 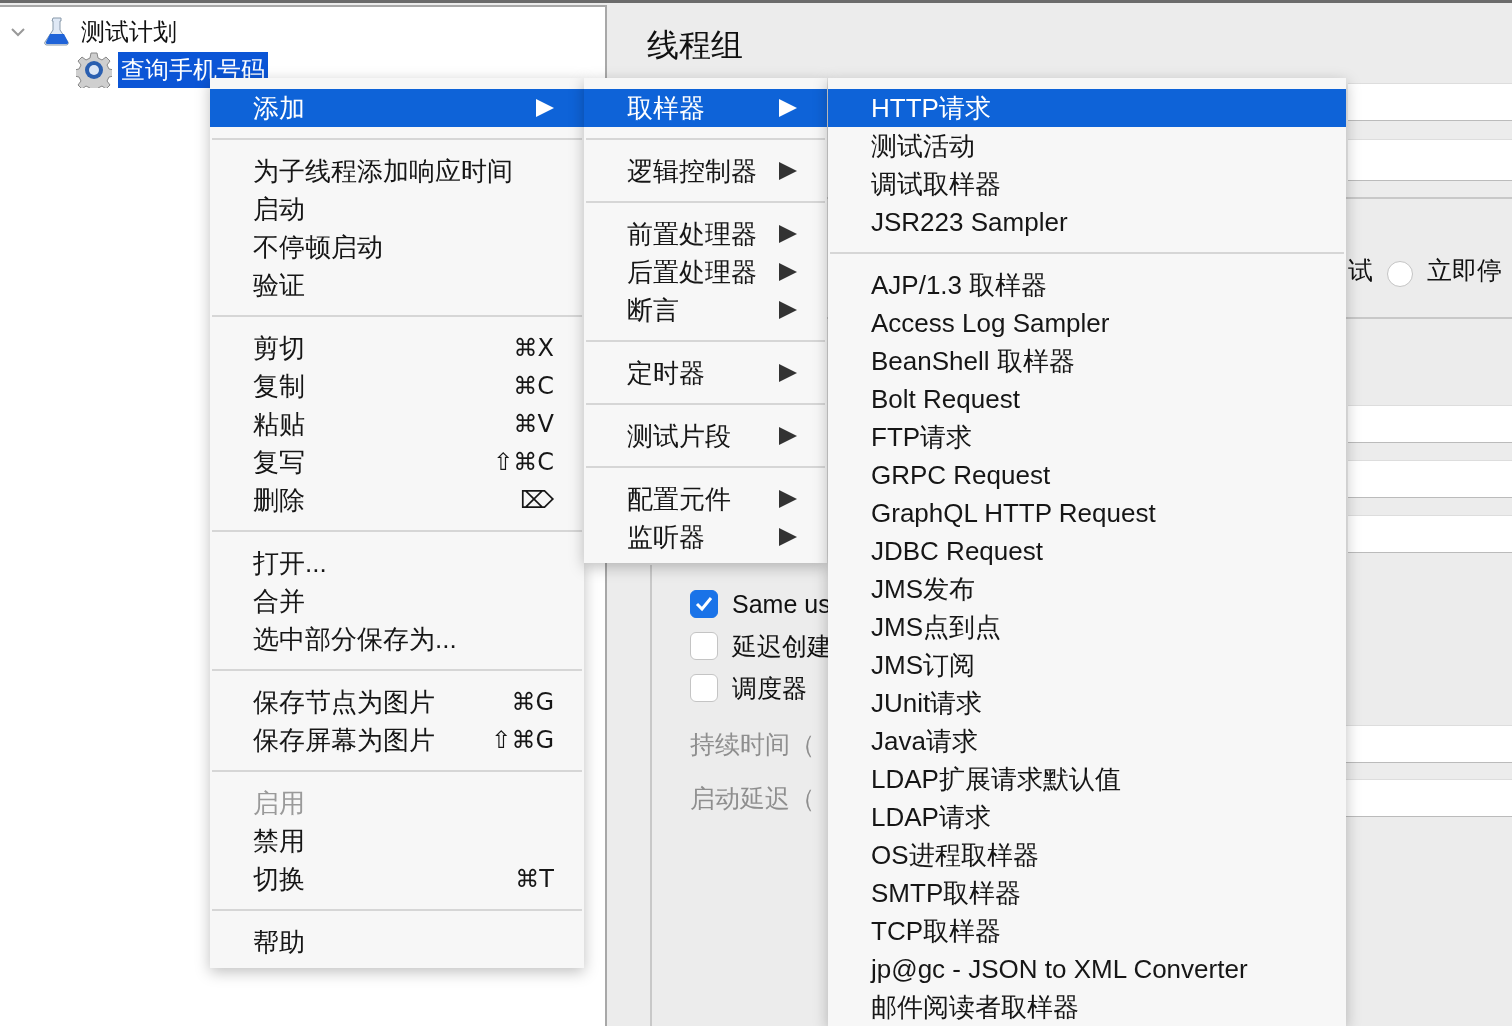 I want to click on radio-label: 试, so click(x=1360, y=270).